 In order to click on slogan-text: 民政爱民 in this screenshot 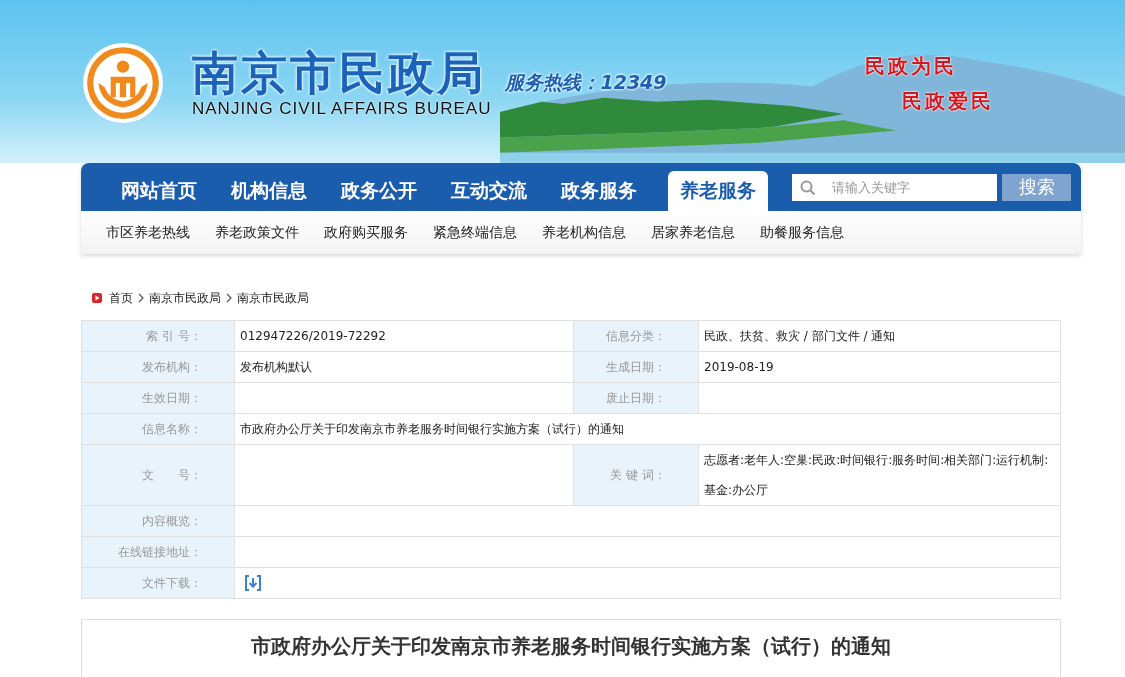, I will do `click(948, 101)`.